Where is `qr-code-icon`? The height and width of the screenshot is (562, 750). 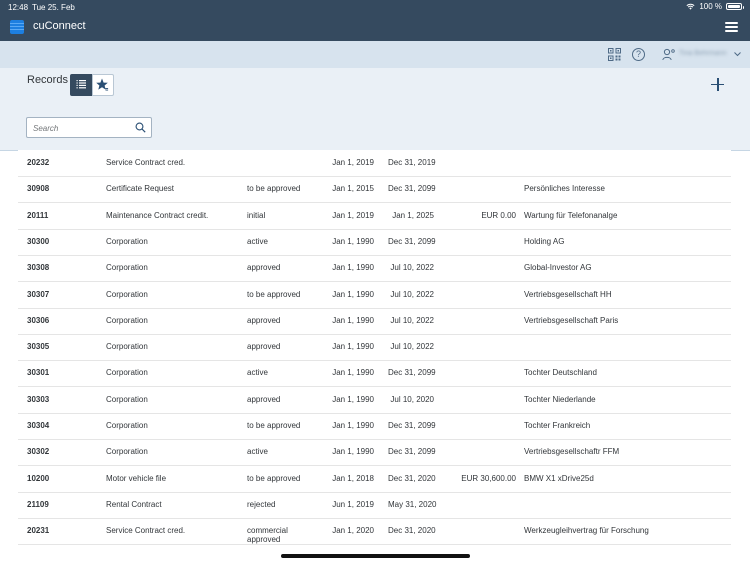 qr-code-icon is located at coordinates (614, 54).